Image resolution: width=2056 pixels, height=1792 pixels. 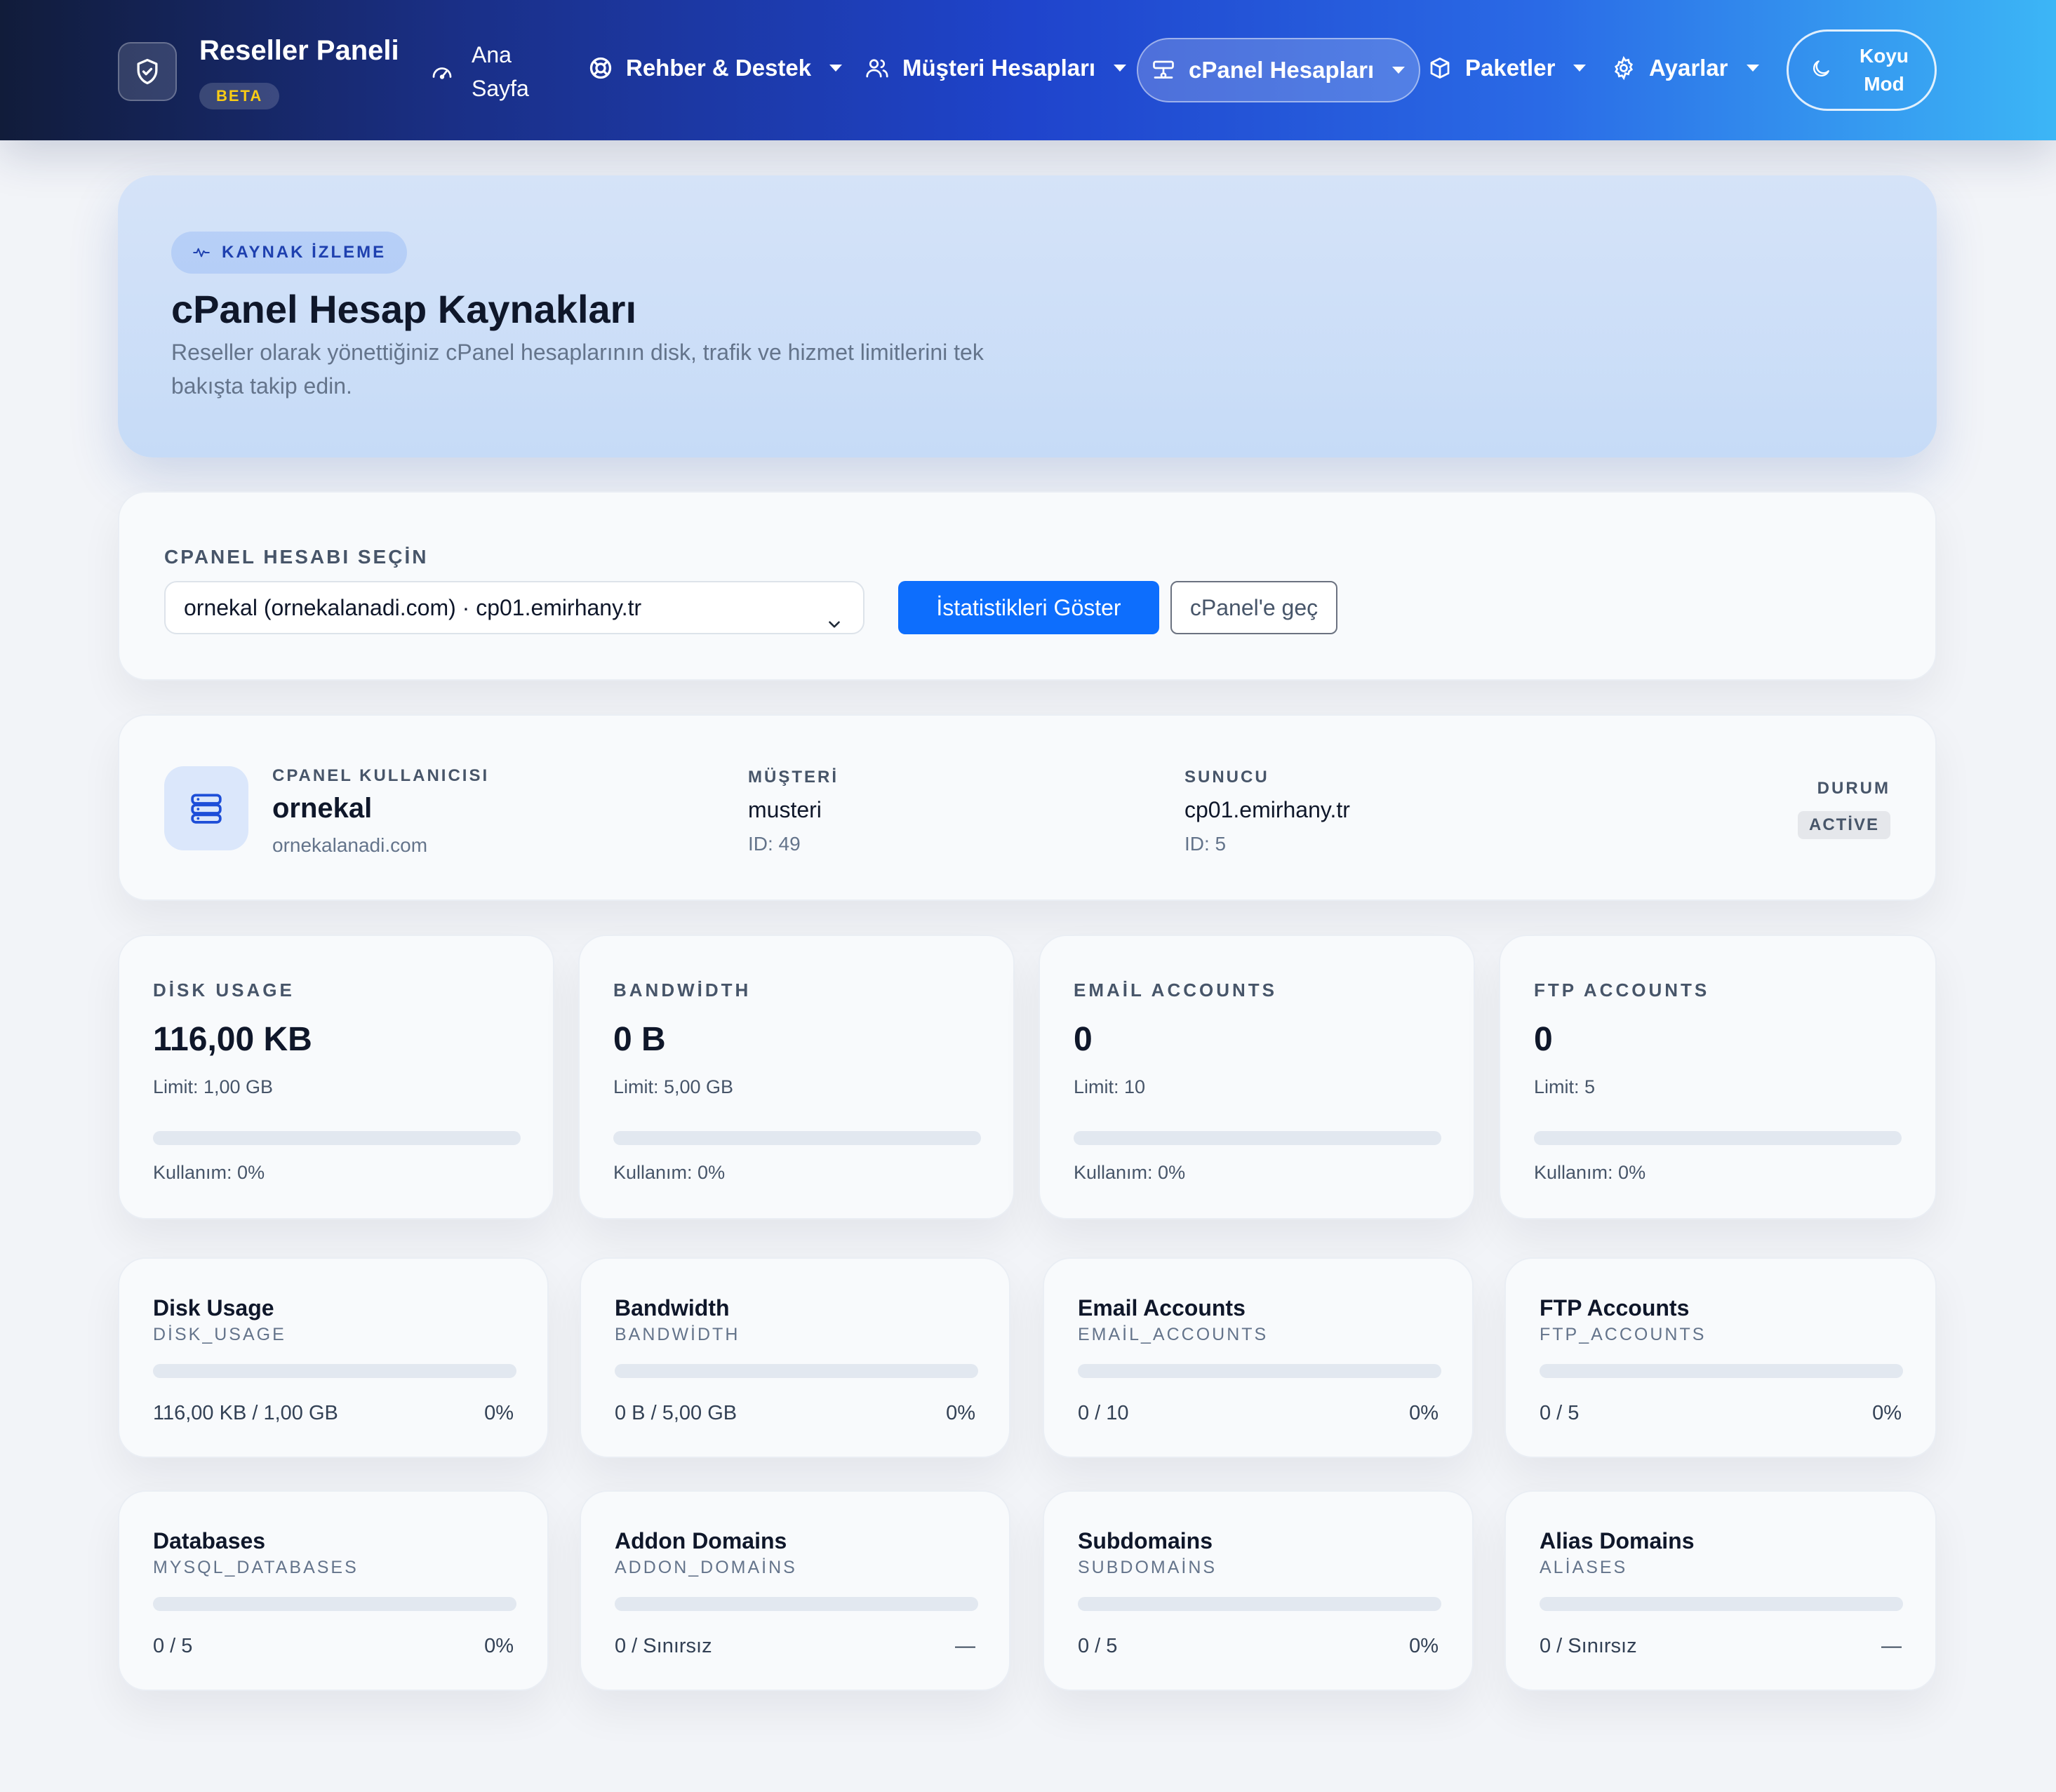 I want to click on nav-item-customers: Müşteri Hesapları, so click(x=996, y=68).